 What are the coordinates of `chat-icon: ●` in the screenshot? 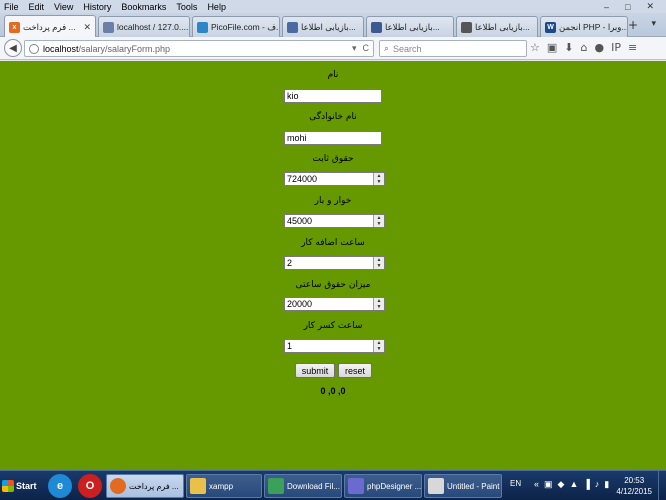 It's located at (599, 47).